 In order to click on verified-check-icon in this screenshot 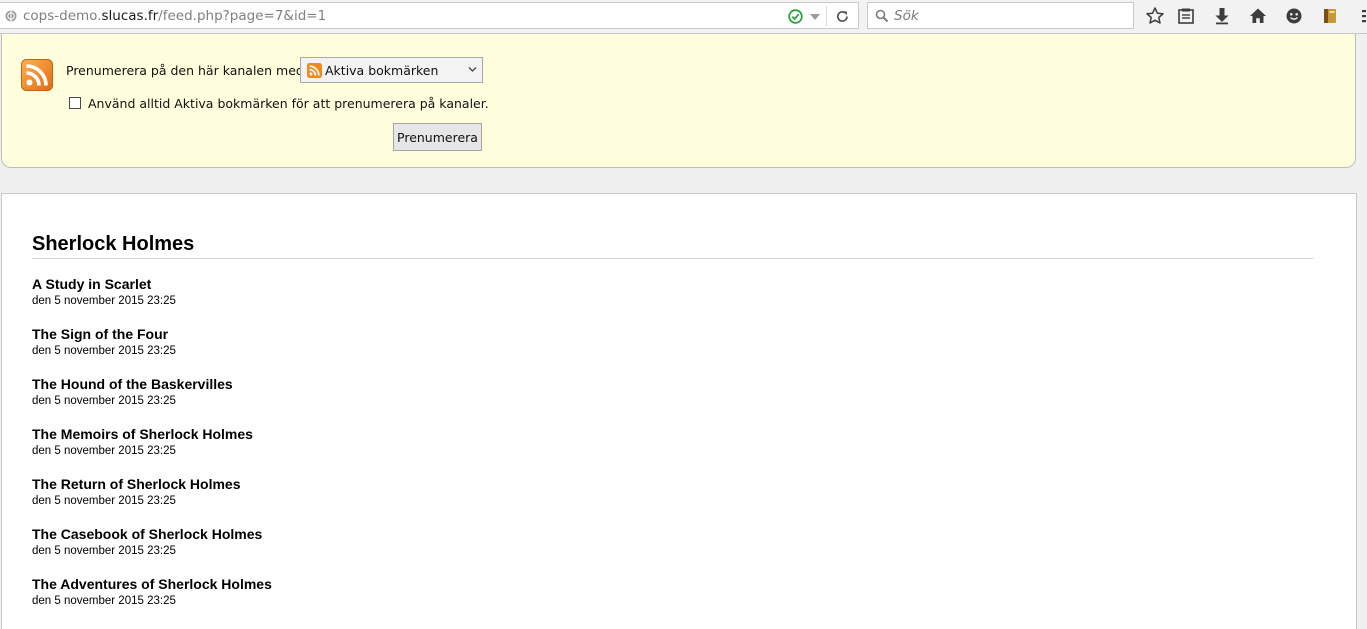, I will do `click(795, 16)`.